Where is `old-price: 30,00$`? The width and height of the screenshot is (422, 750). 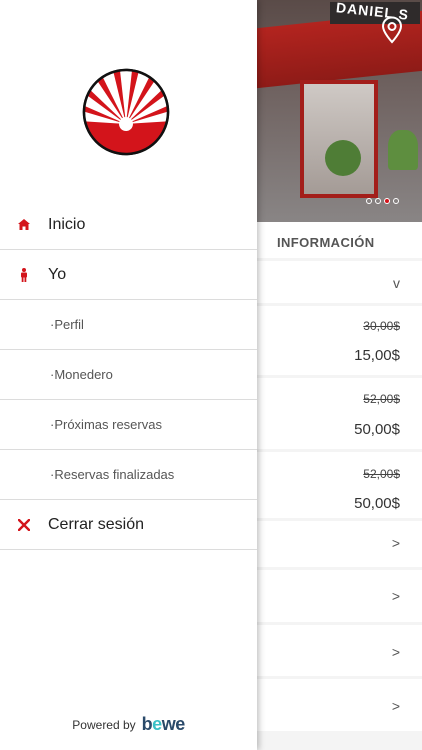
old-price: 30,00$ is located at coordinates (381, 326).